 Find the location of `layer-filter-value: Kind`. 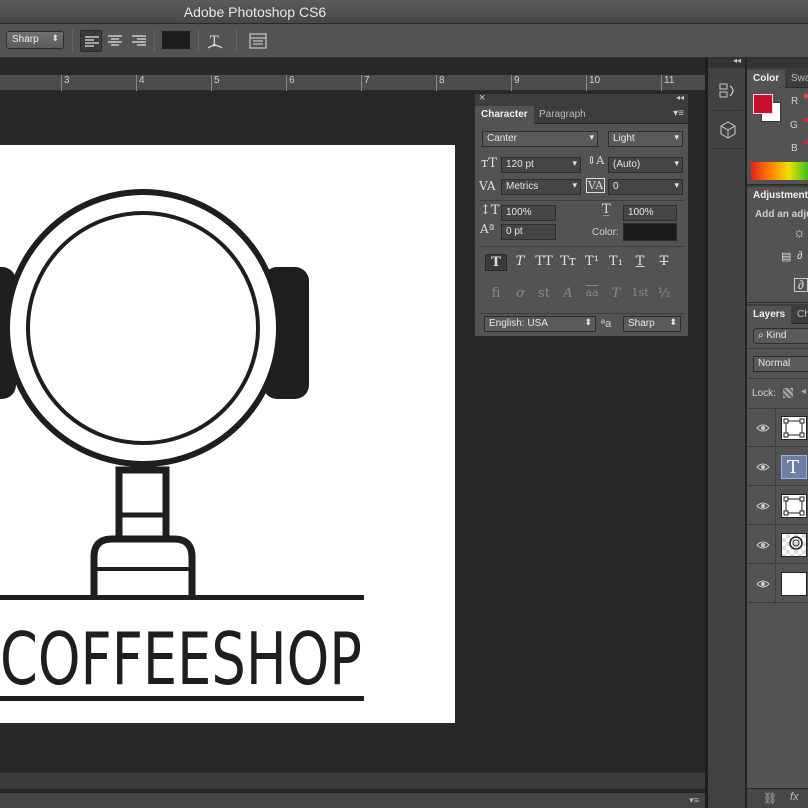

layer-filter-value: Kind is located at coordinates (776, 335).